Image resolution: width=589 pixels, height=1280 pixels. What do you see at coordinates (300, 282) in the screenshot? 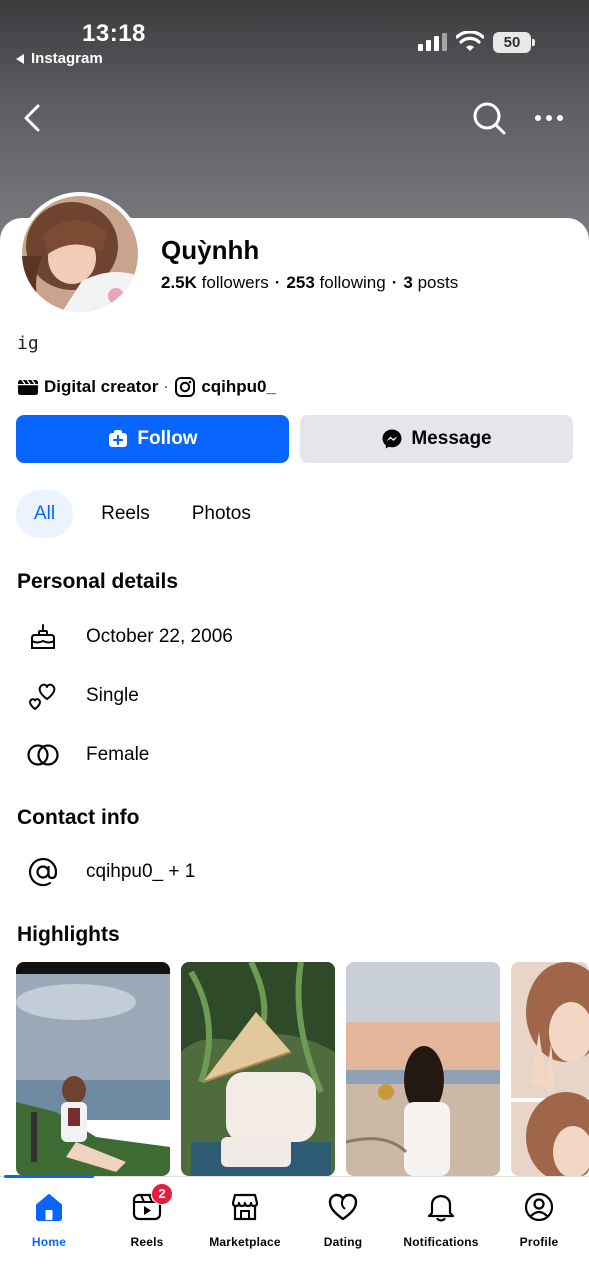
I see `following-count: 253` at bounding box center [300, 282].